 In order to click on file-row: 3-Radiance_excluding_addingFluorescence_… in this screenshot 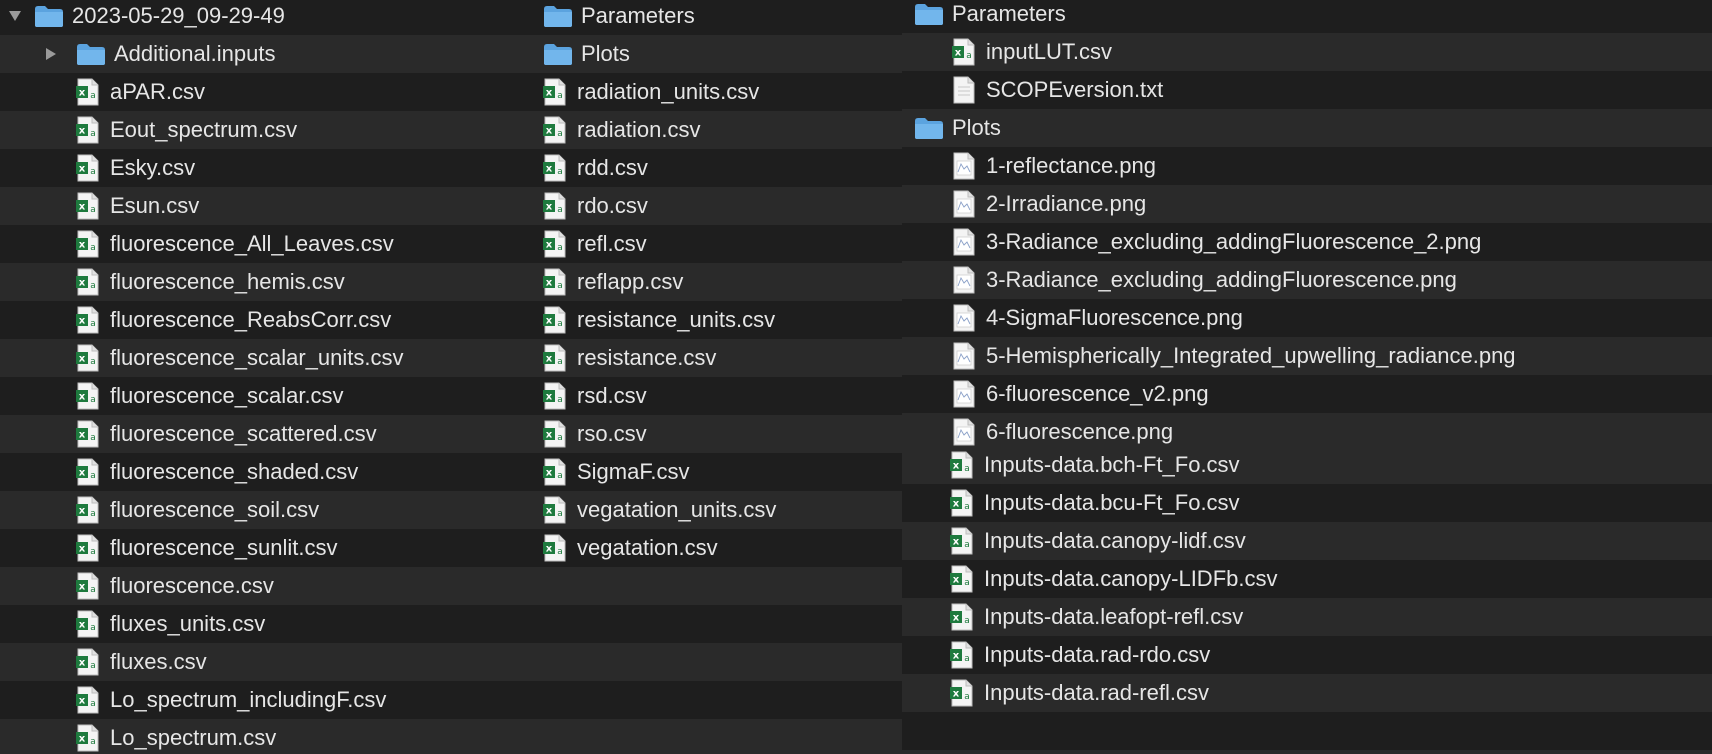, I will do `click(1307, 242)`.